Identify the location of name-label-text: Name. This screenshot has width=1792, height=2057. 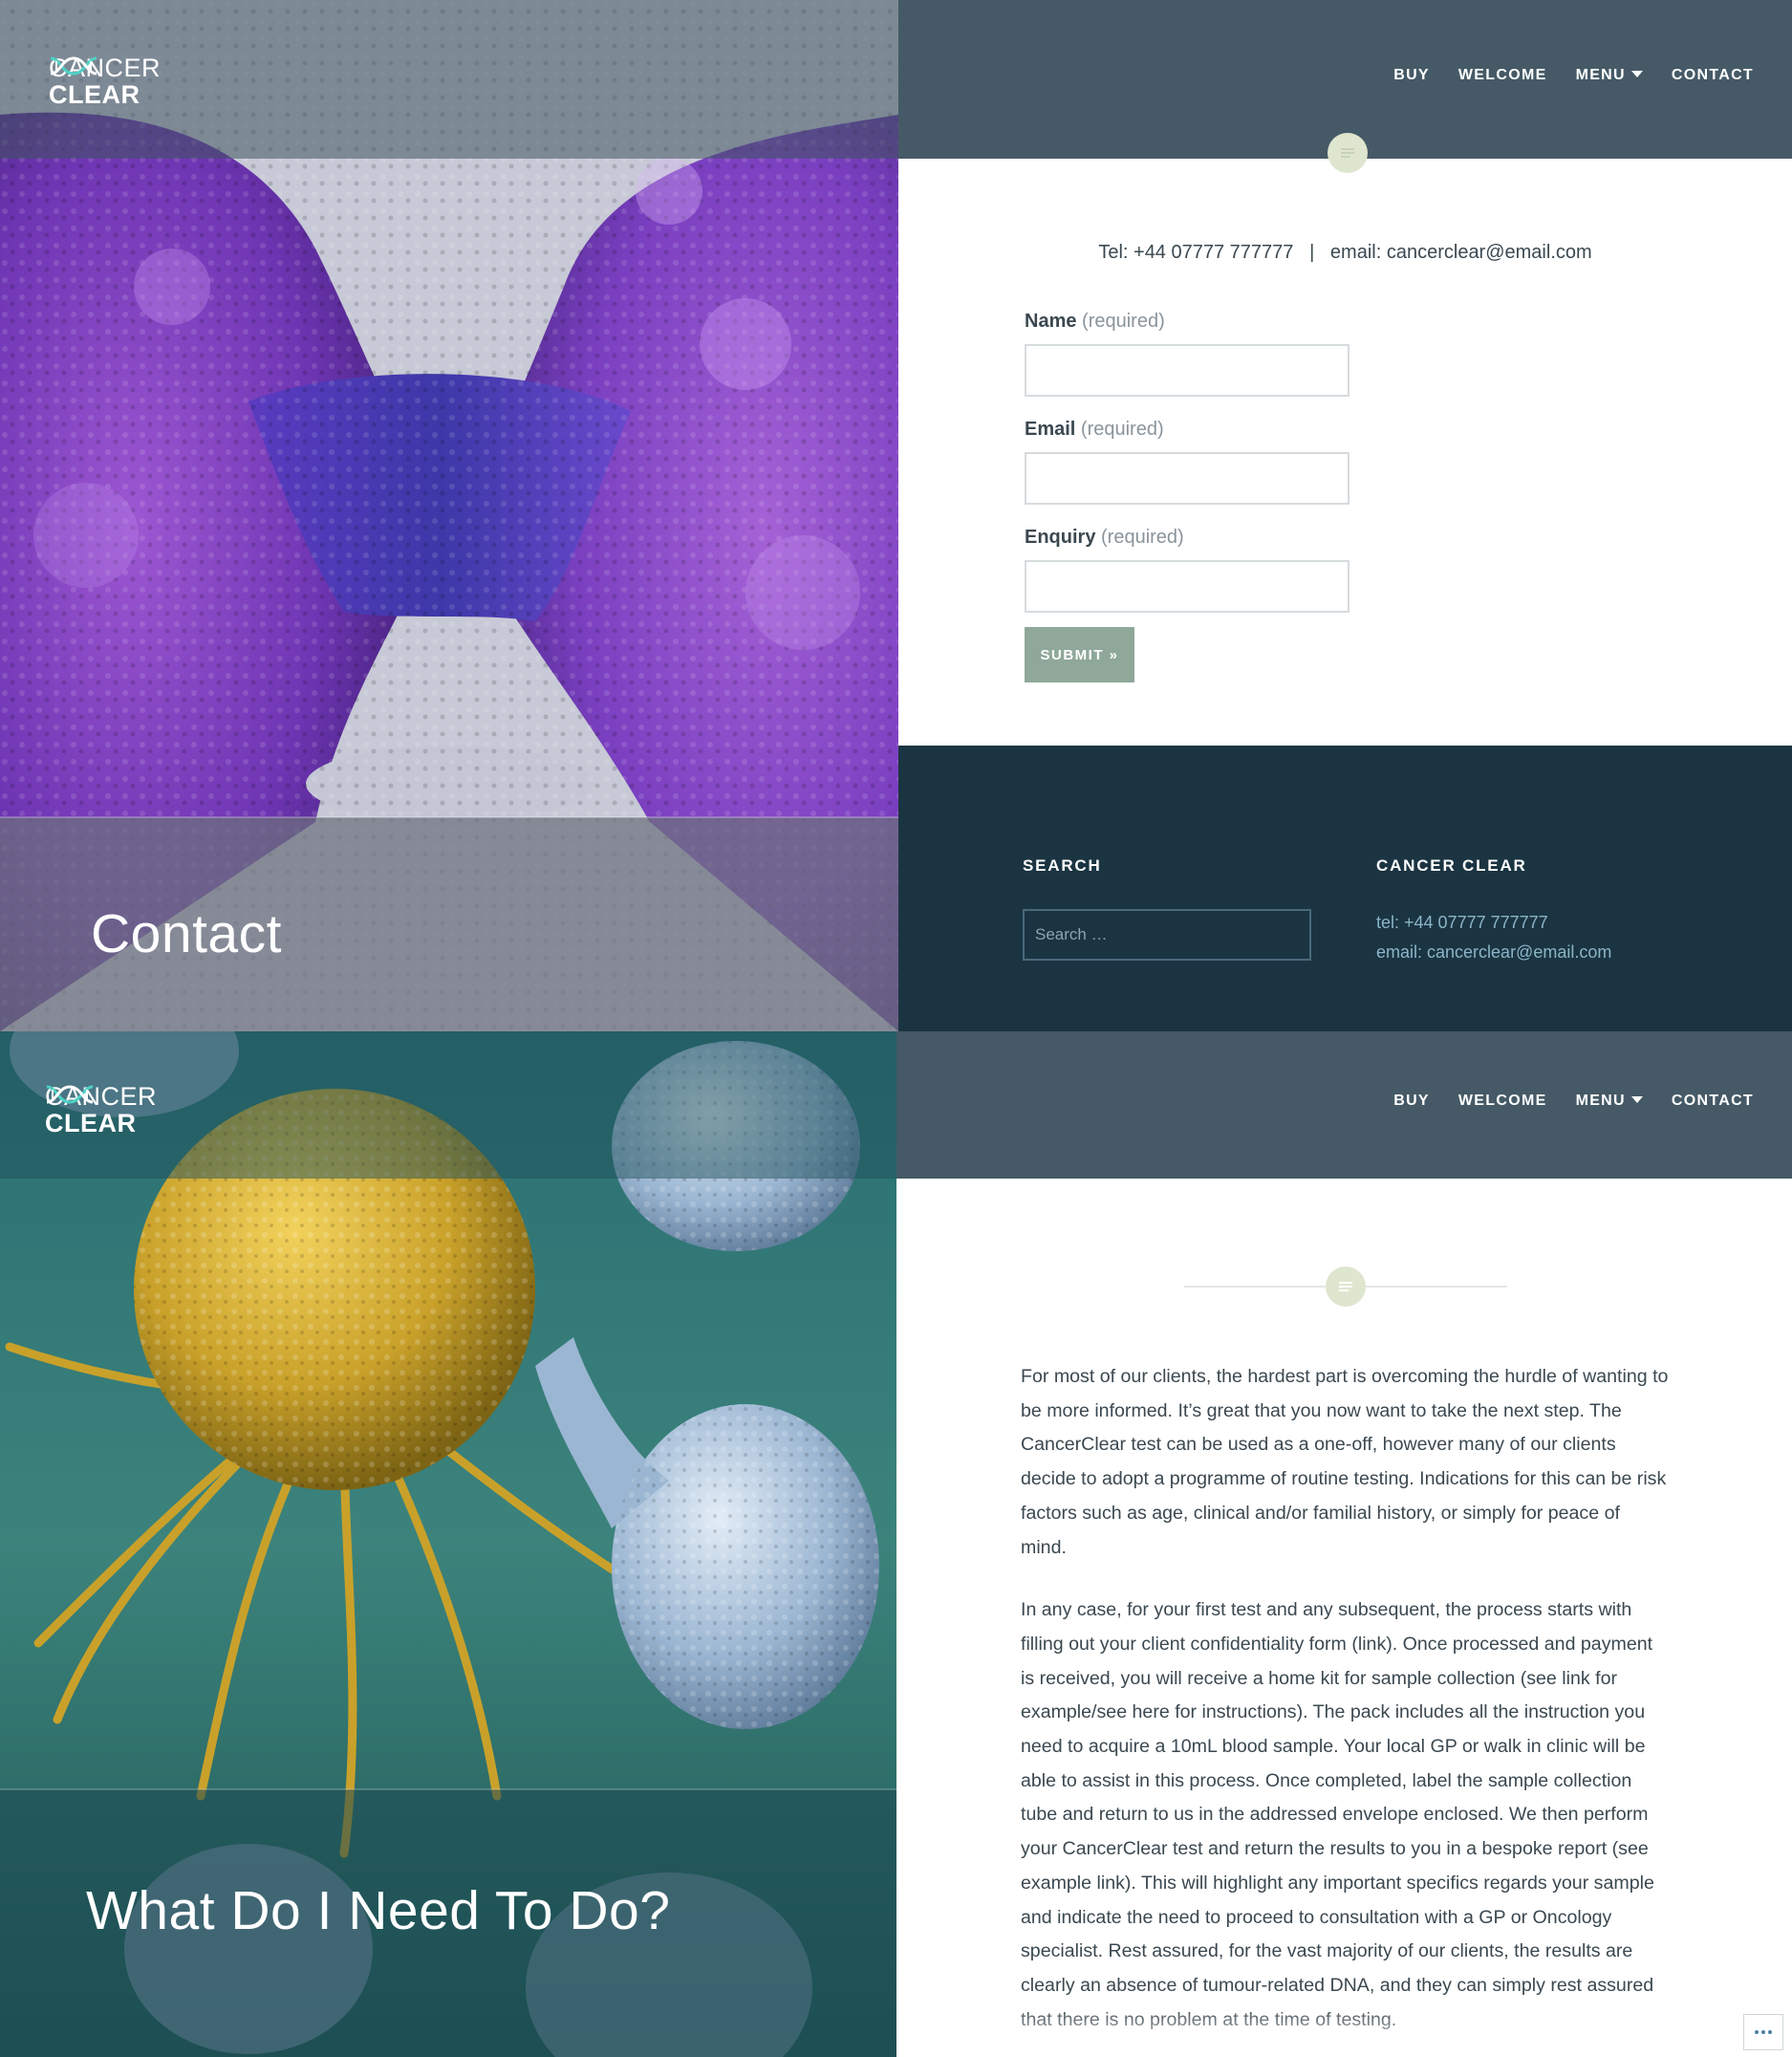
(1051, 321).